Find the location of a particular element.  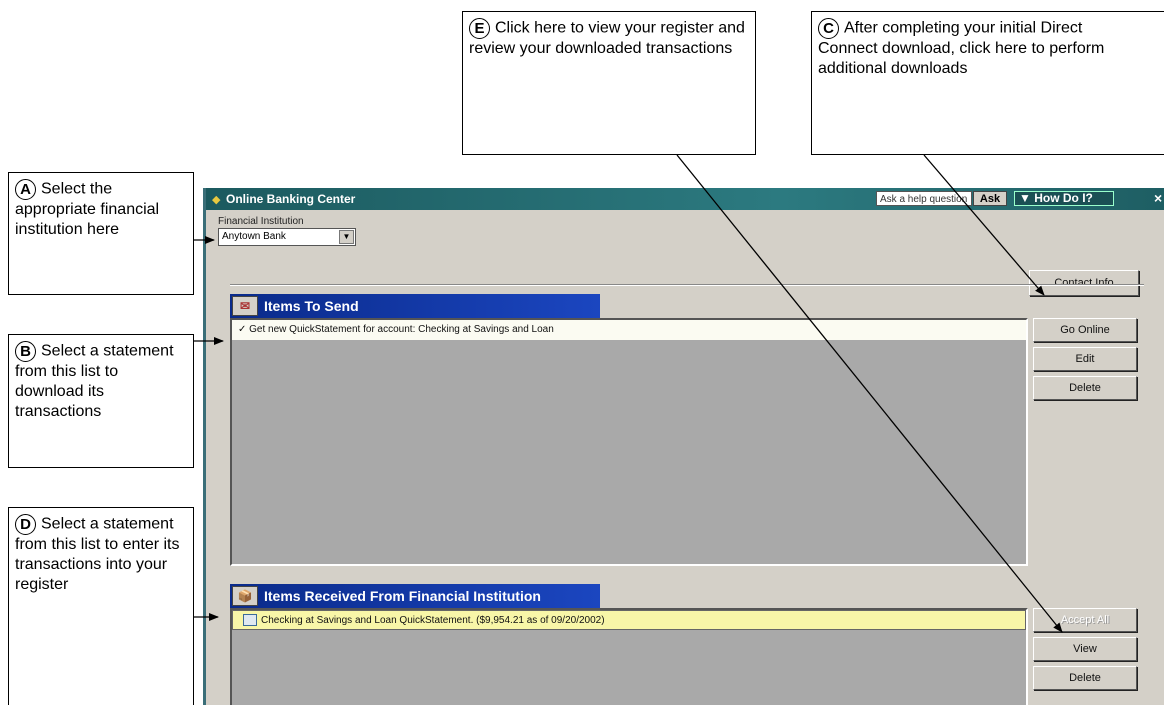

ask-button: Ask is located at coordinates (990, 198).